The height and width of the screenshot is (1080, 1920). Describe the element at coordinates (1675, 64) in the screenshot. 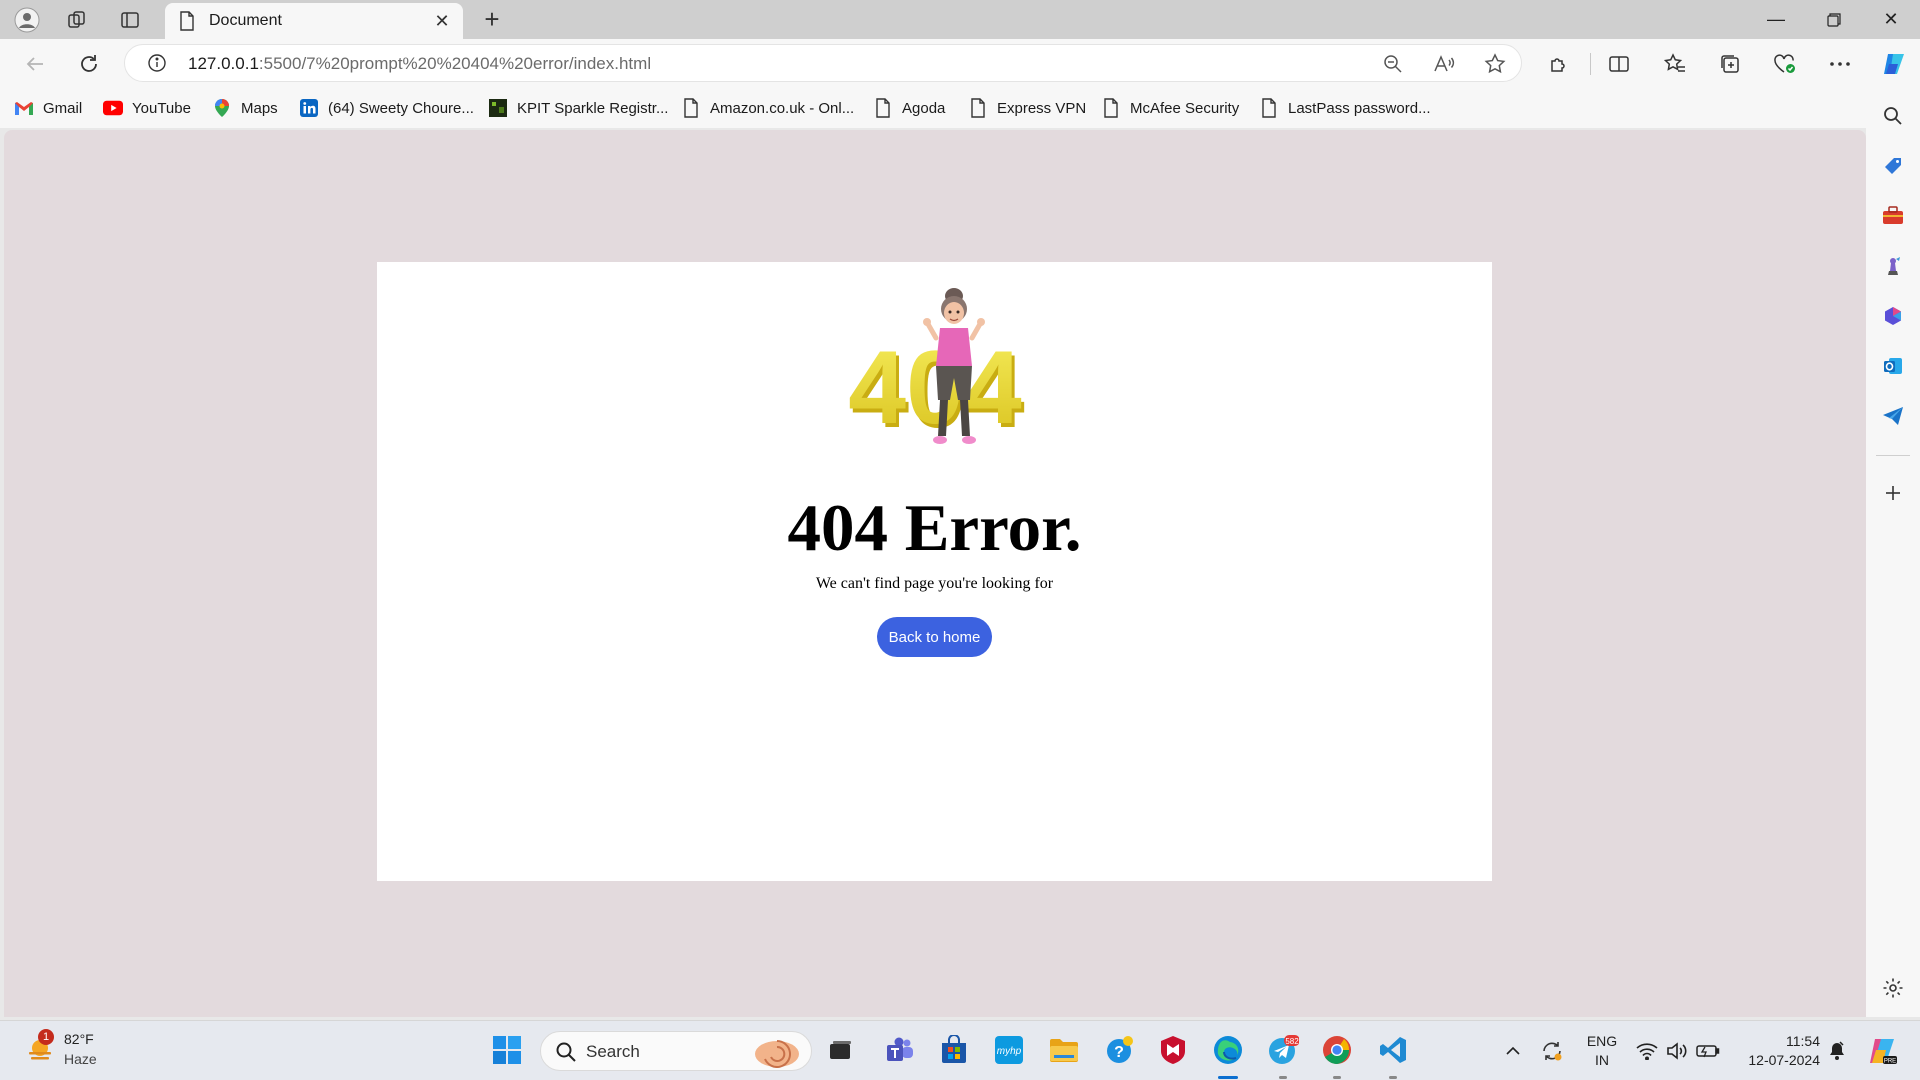

I see `favorites-icon` at that location.